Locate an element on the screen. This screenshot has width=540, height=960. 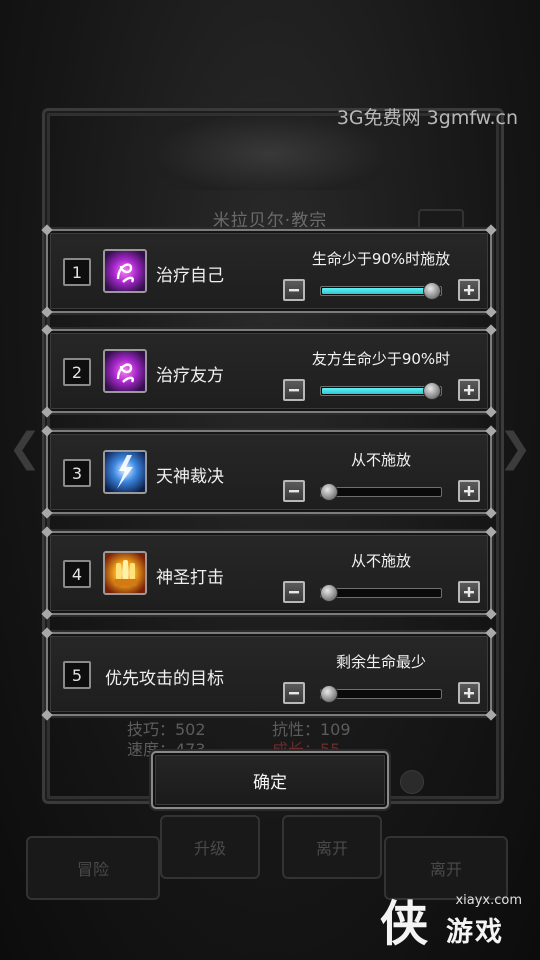
row-number: 1 is located at coordinates (77, 272).